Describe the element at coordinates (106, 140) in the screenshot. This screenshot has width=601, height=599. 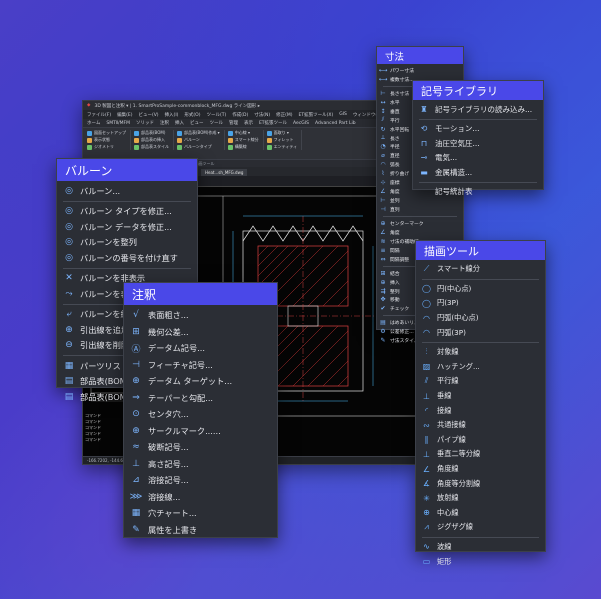
I see `ribbon-button: 表示状態` at that location.